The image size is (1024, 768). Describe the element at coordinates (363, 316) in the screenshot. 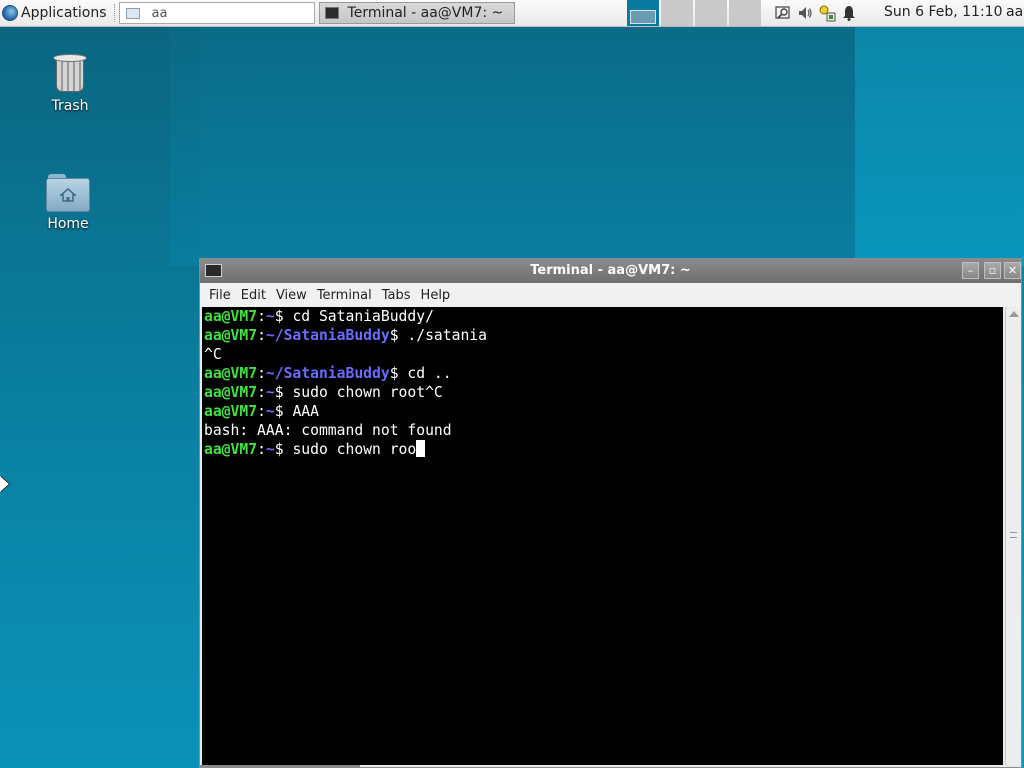

I see `command-text: cd SataniaBuddy/` at that location.